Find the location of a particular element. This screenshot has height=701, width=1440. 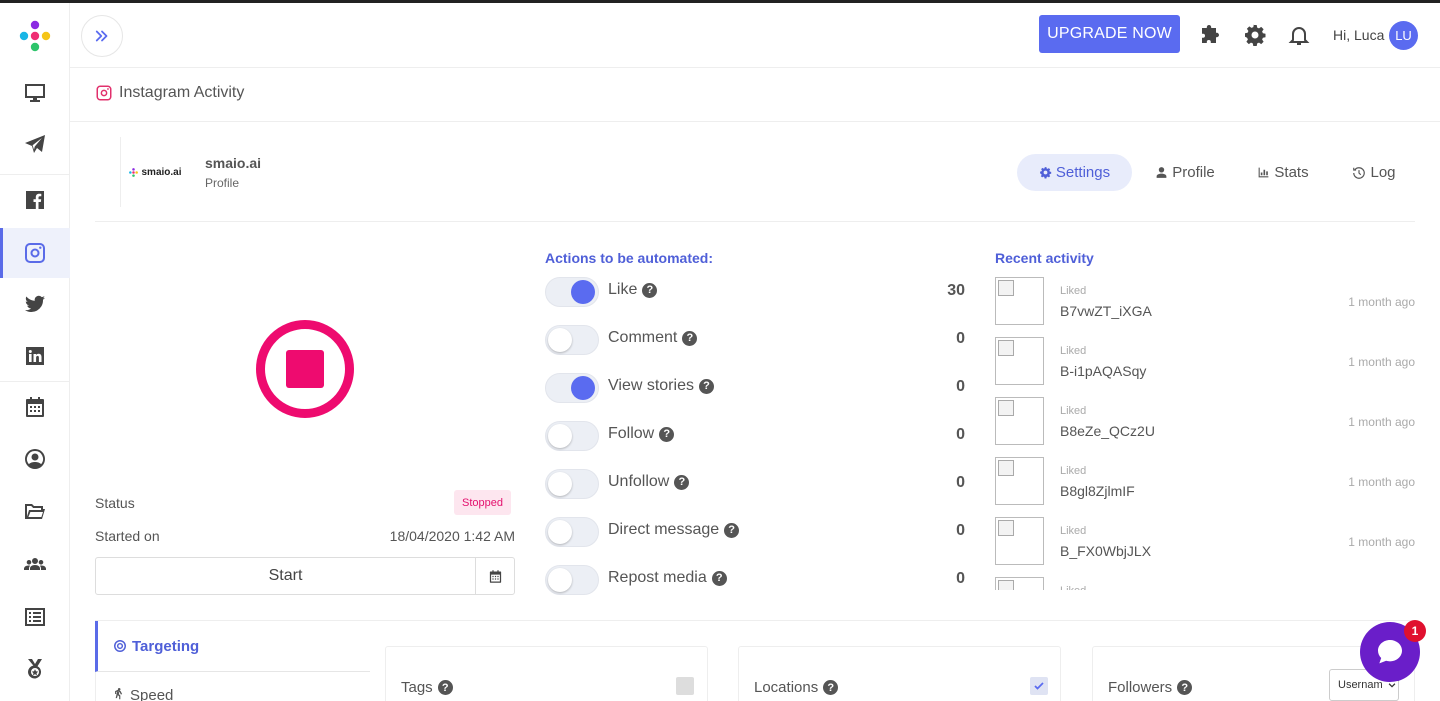

sidebar-item-instagram is located at coordinates (35, 253).